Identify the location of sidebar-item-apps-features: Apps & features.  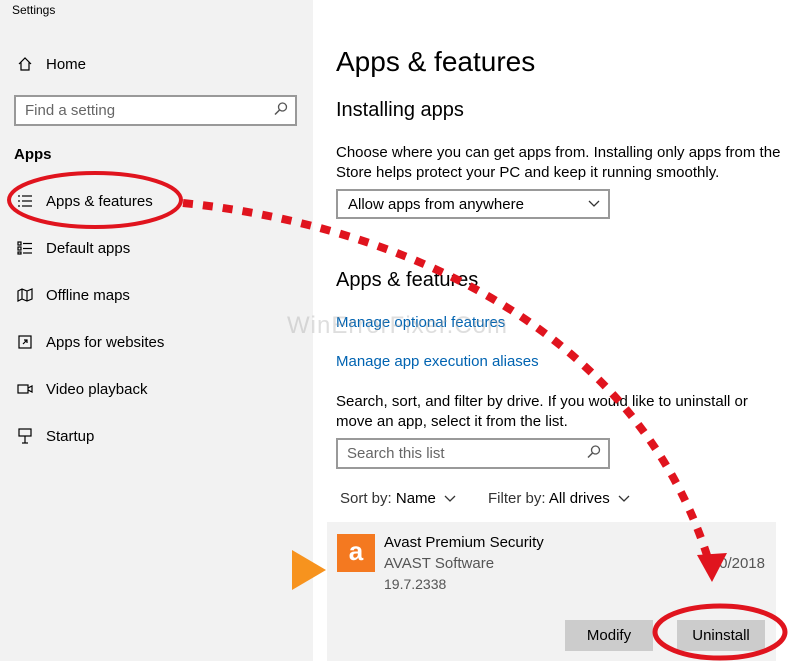
(156, 201).